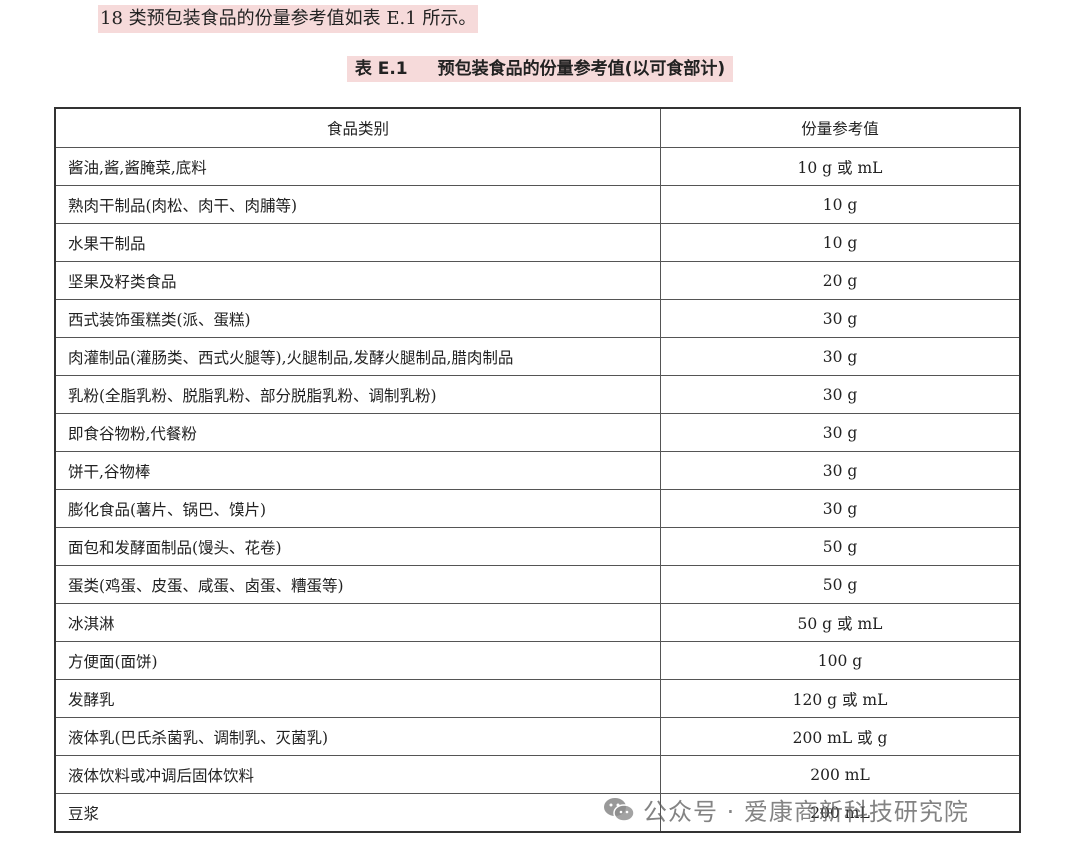 Image resolution: width=1080 pixels, height=853 pixels. I want to click on table-row: 饼干,谷物棒 30 g, so click(537, 470).